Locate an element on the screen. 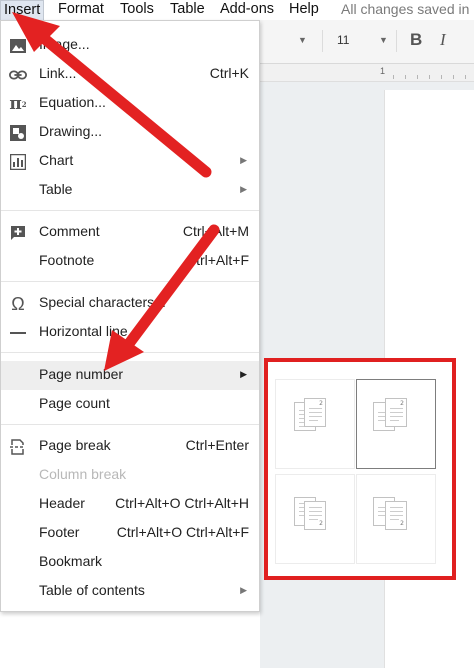  comment-shortcut: Ctrl+Alt+M is located at coordinates (215, 231).